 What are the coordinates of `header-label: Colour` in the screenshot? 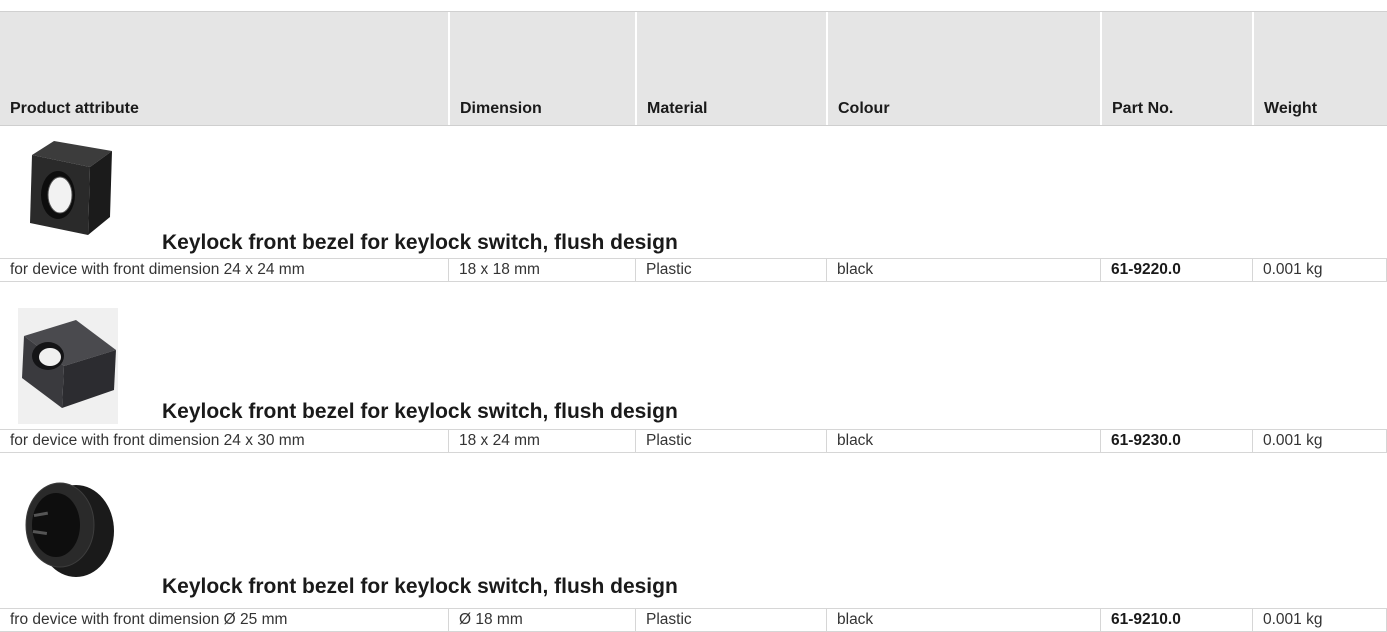 It's located at (864, 108).